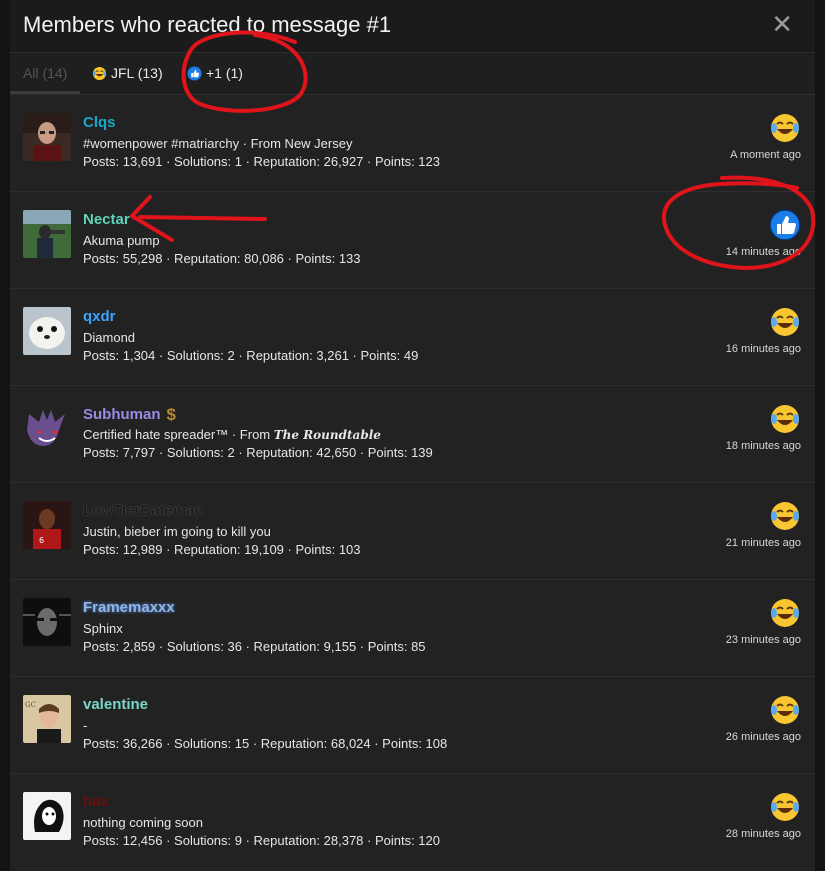  I want to click on reaction-time: 21 minutes ago, so click(763, 543).